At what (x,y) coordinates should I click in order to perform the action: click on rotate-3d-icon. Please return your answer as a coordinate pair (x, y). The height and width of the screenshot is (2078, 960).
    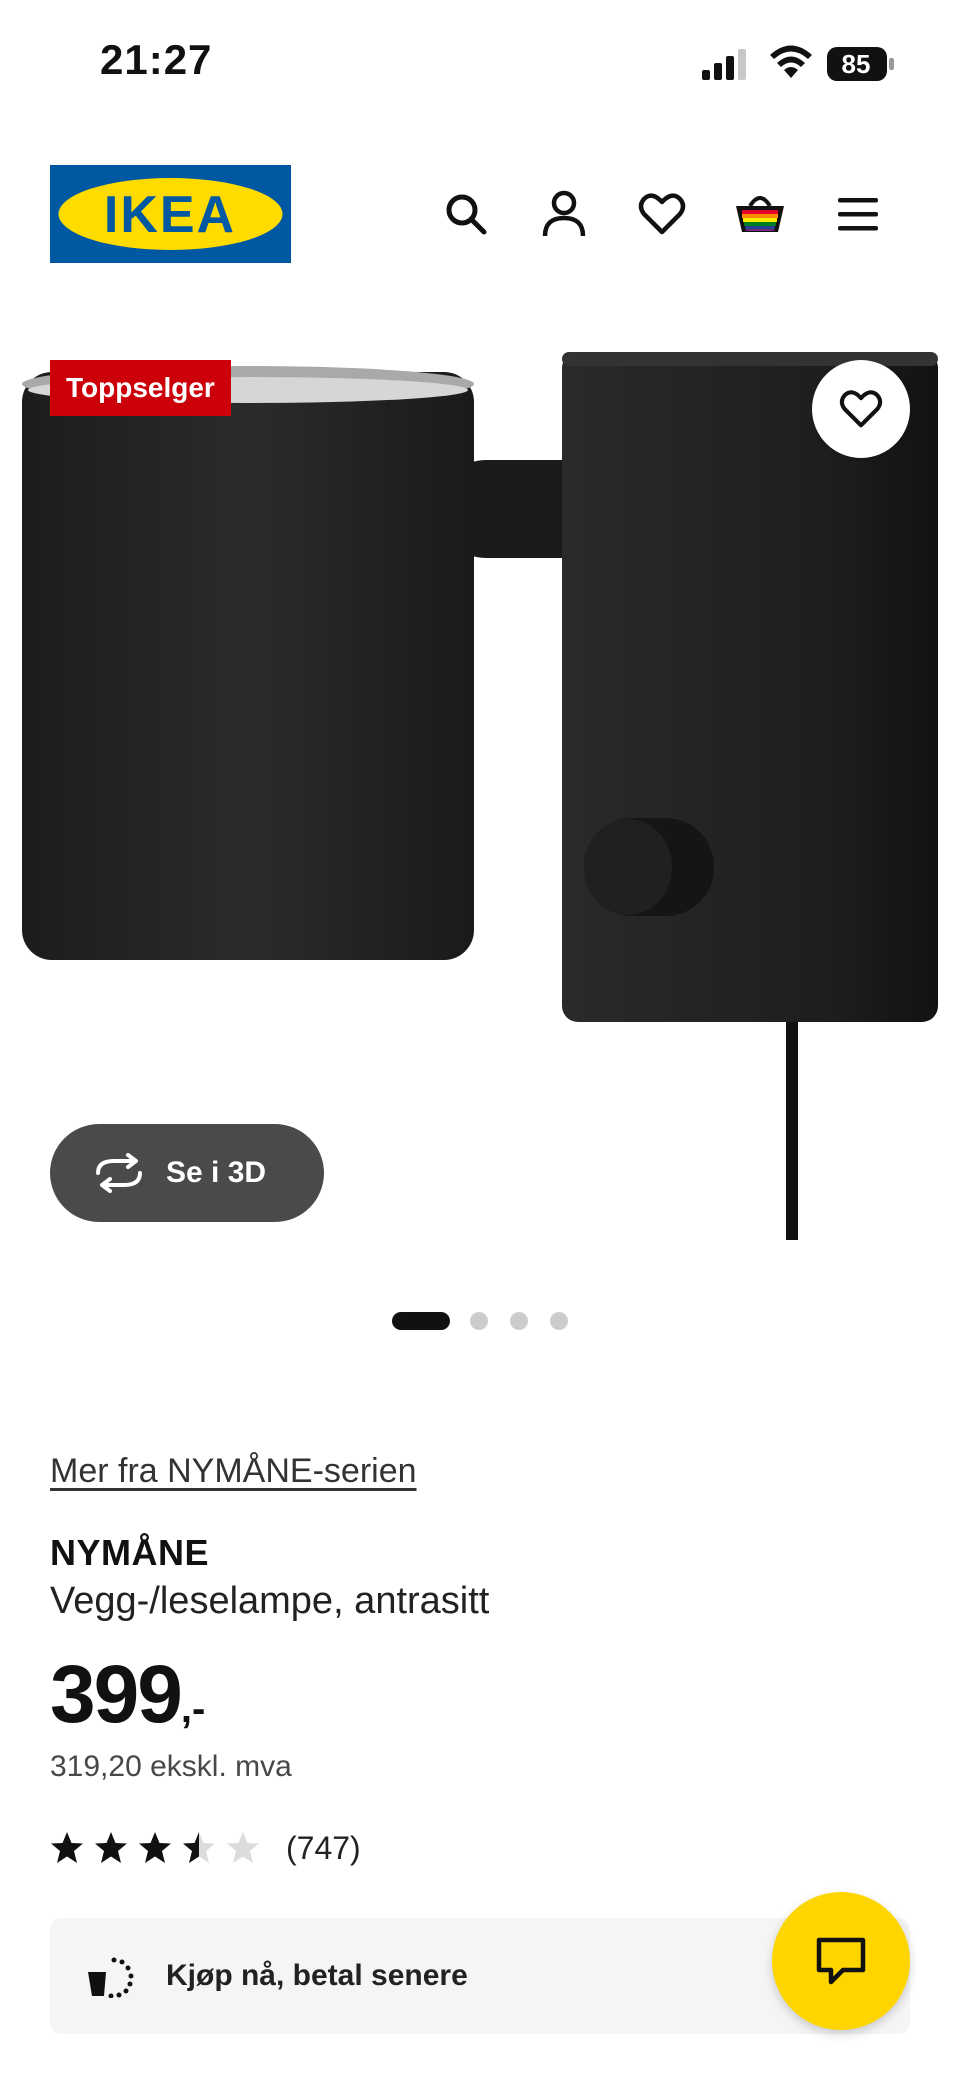
    Looking at the image, I should click on (119, 1173).